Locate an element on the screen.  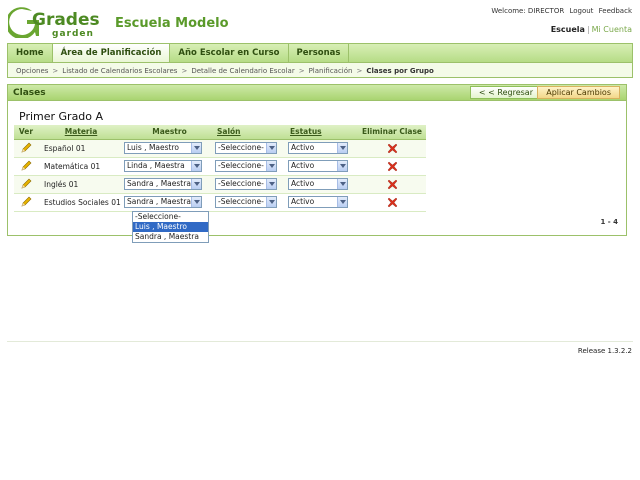
dropdown-option: -Seleccione- is located at coordinates (170, 217).